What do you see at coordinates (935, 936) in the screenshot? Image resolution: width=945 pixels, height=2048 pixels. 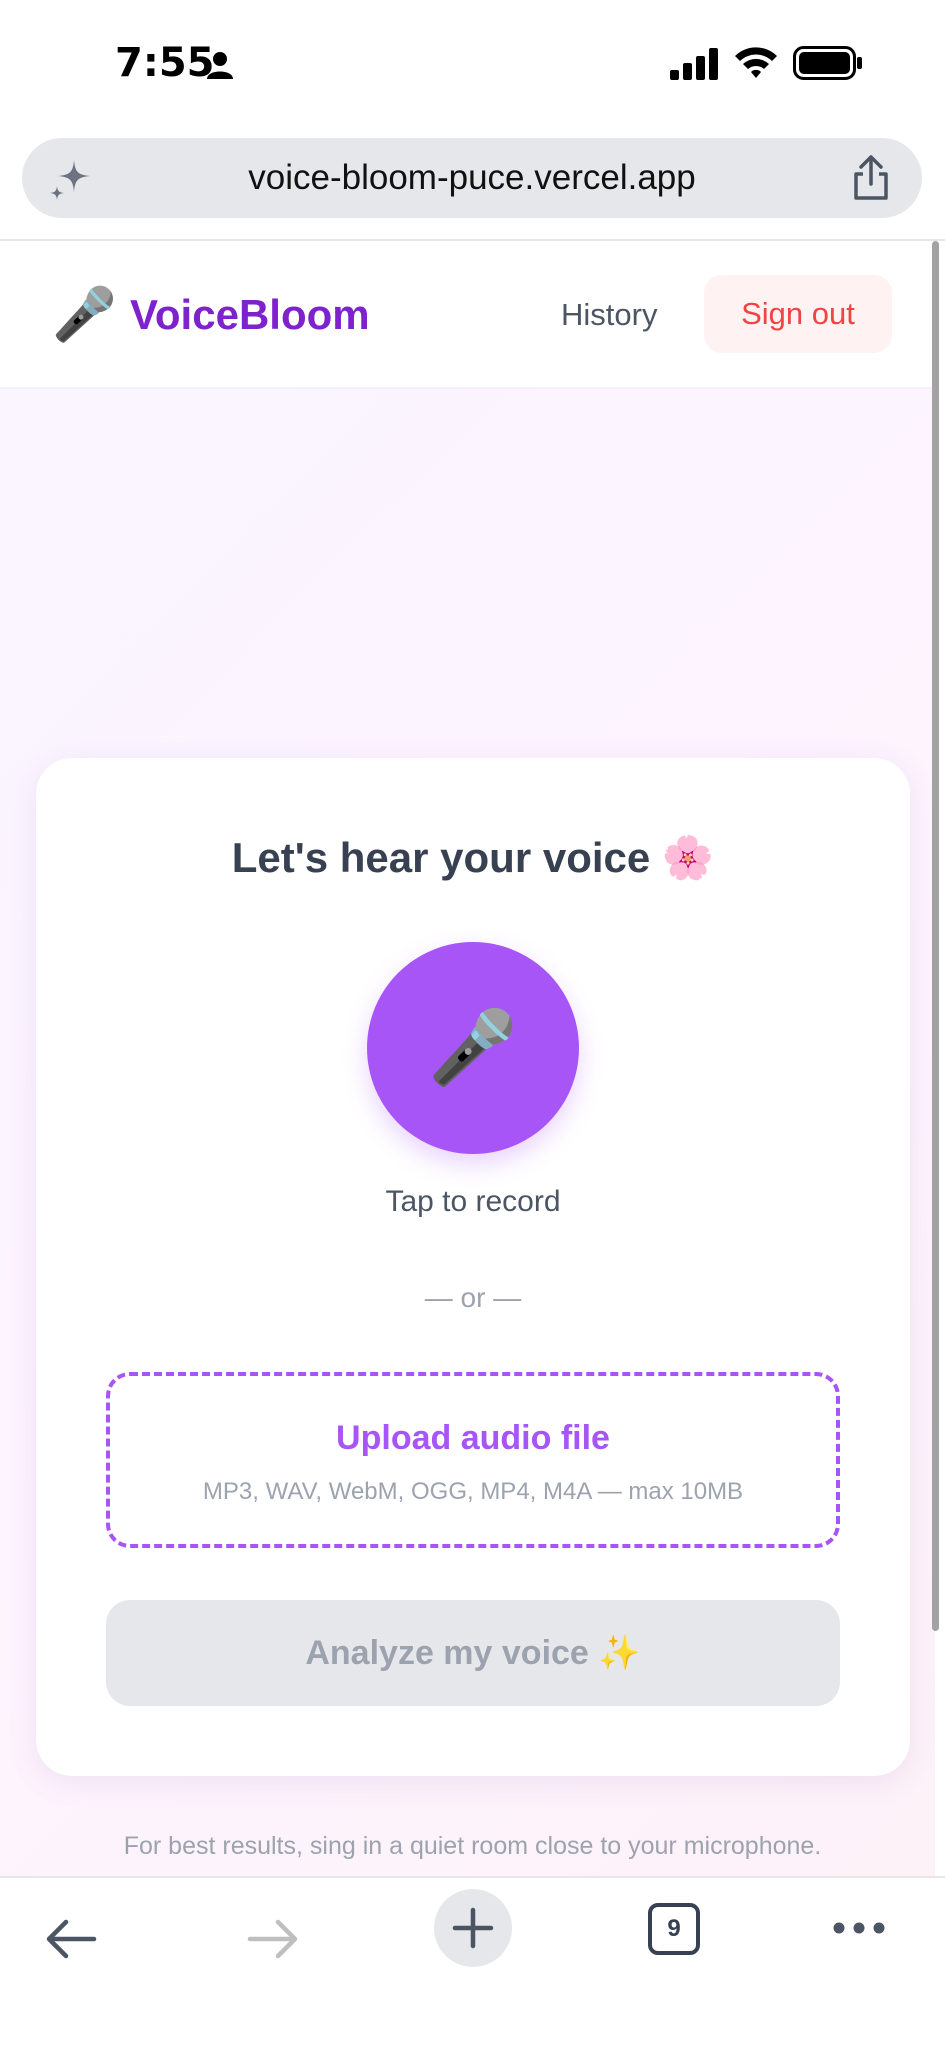 I see `scrollbar` at bounding box center [935, 936].